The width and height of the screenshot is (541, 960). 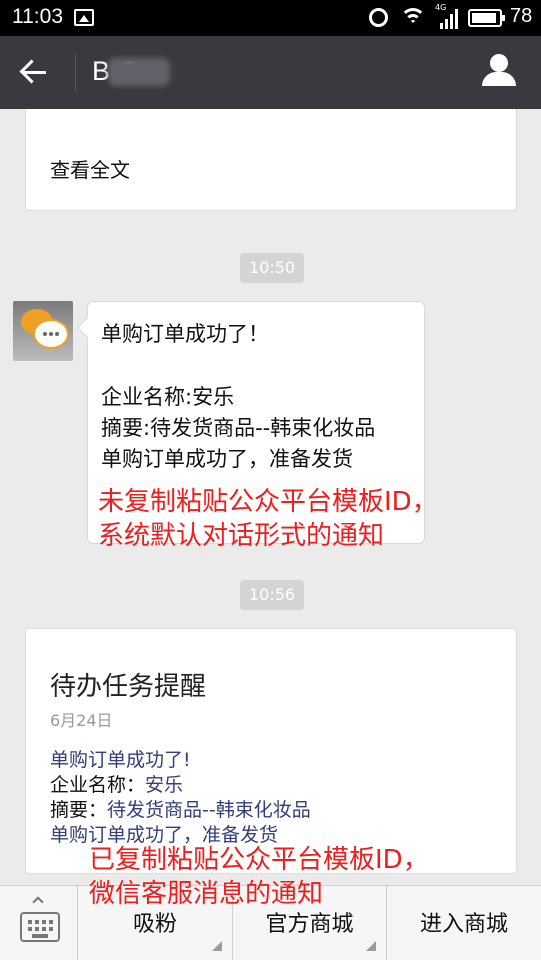 I want to click on template-company-key: 企业名称：, so click(x=98, y=785).